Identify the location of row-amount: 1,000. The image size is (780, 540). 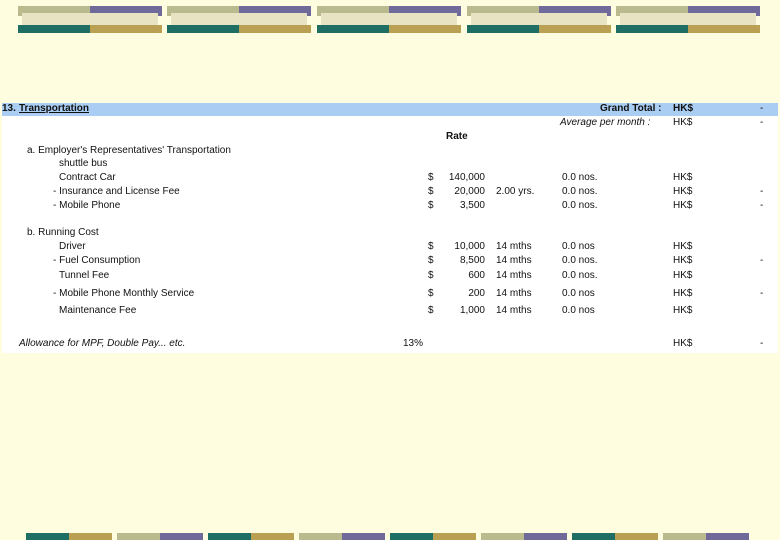
(472, 310).